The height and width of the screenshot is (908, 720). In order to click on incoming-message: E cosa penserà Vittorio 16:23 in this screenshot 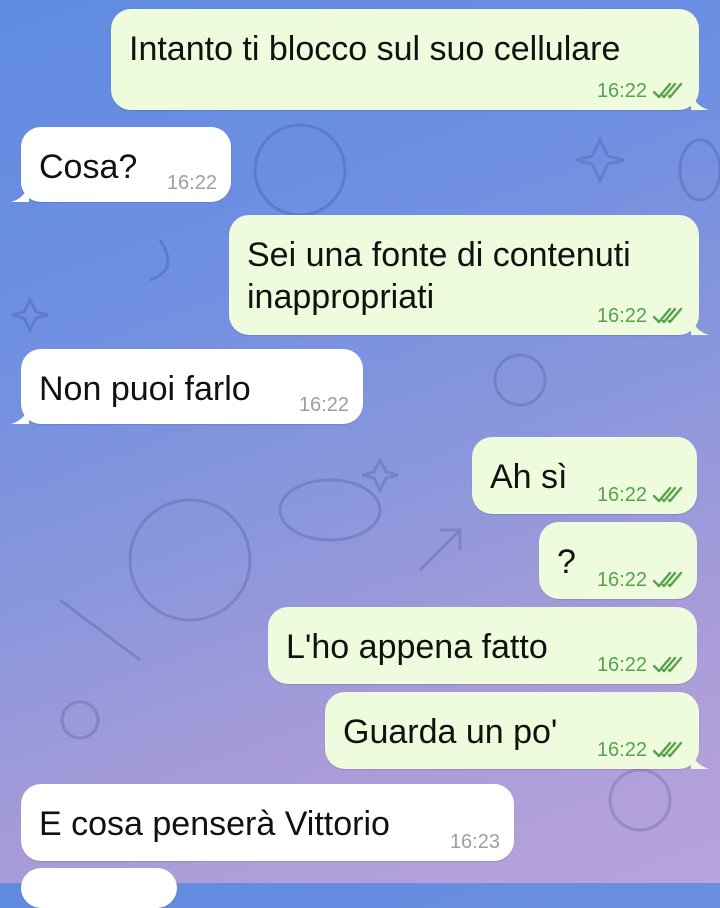, I will do `click(267, 822)`.